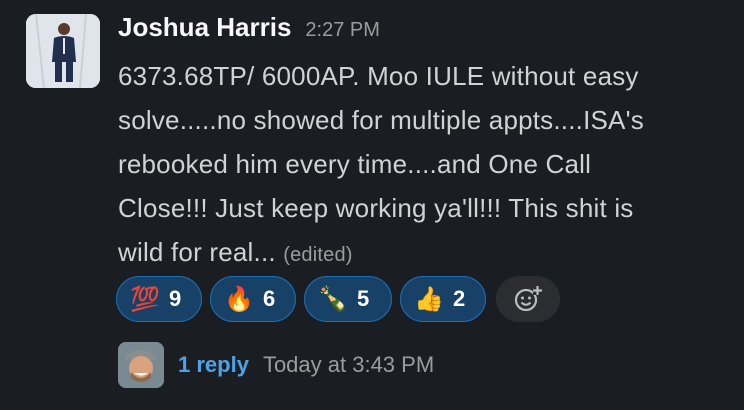 This screenshot has width=744, height=410. I want to click on reaction-thumbs-up: 👍 2, so click(443, 299).